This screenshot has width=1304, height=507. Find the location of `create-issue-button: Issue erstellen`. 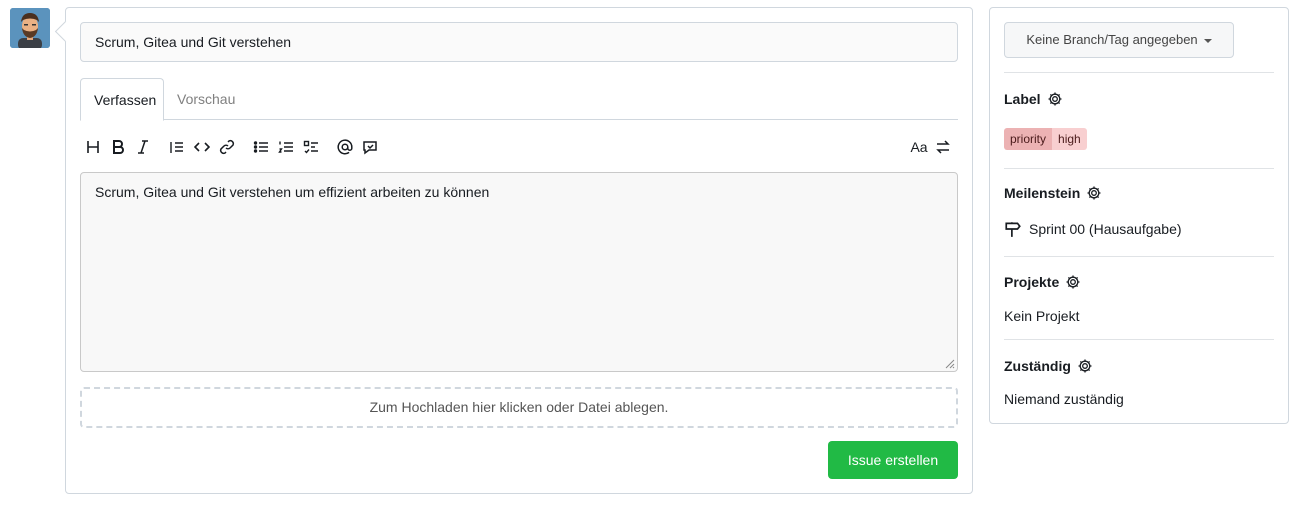

create-issue-button: Issue erstellen is located at coordinates (893, 460).